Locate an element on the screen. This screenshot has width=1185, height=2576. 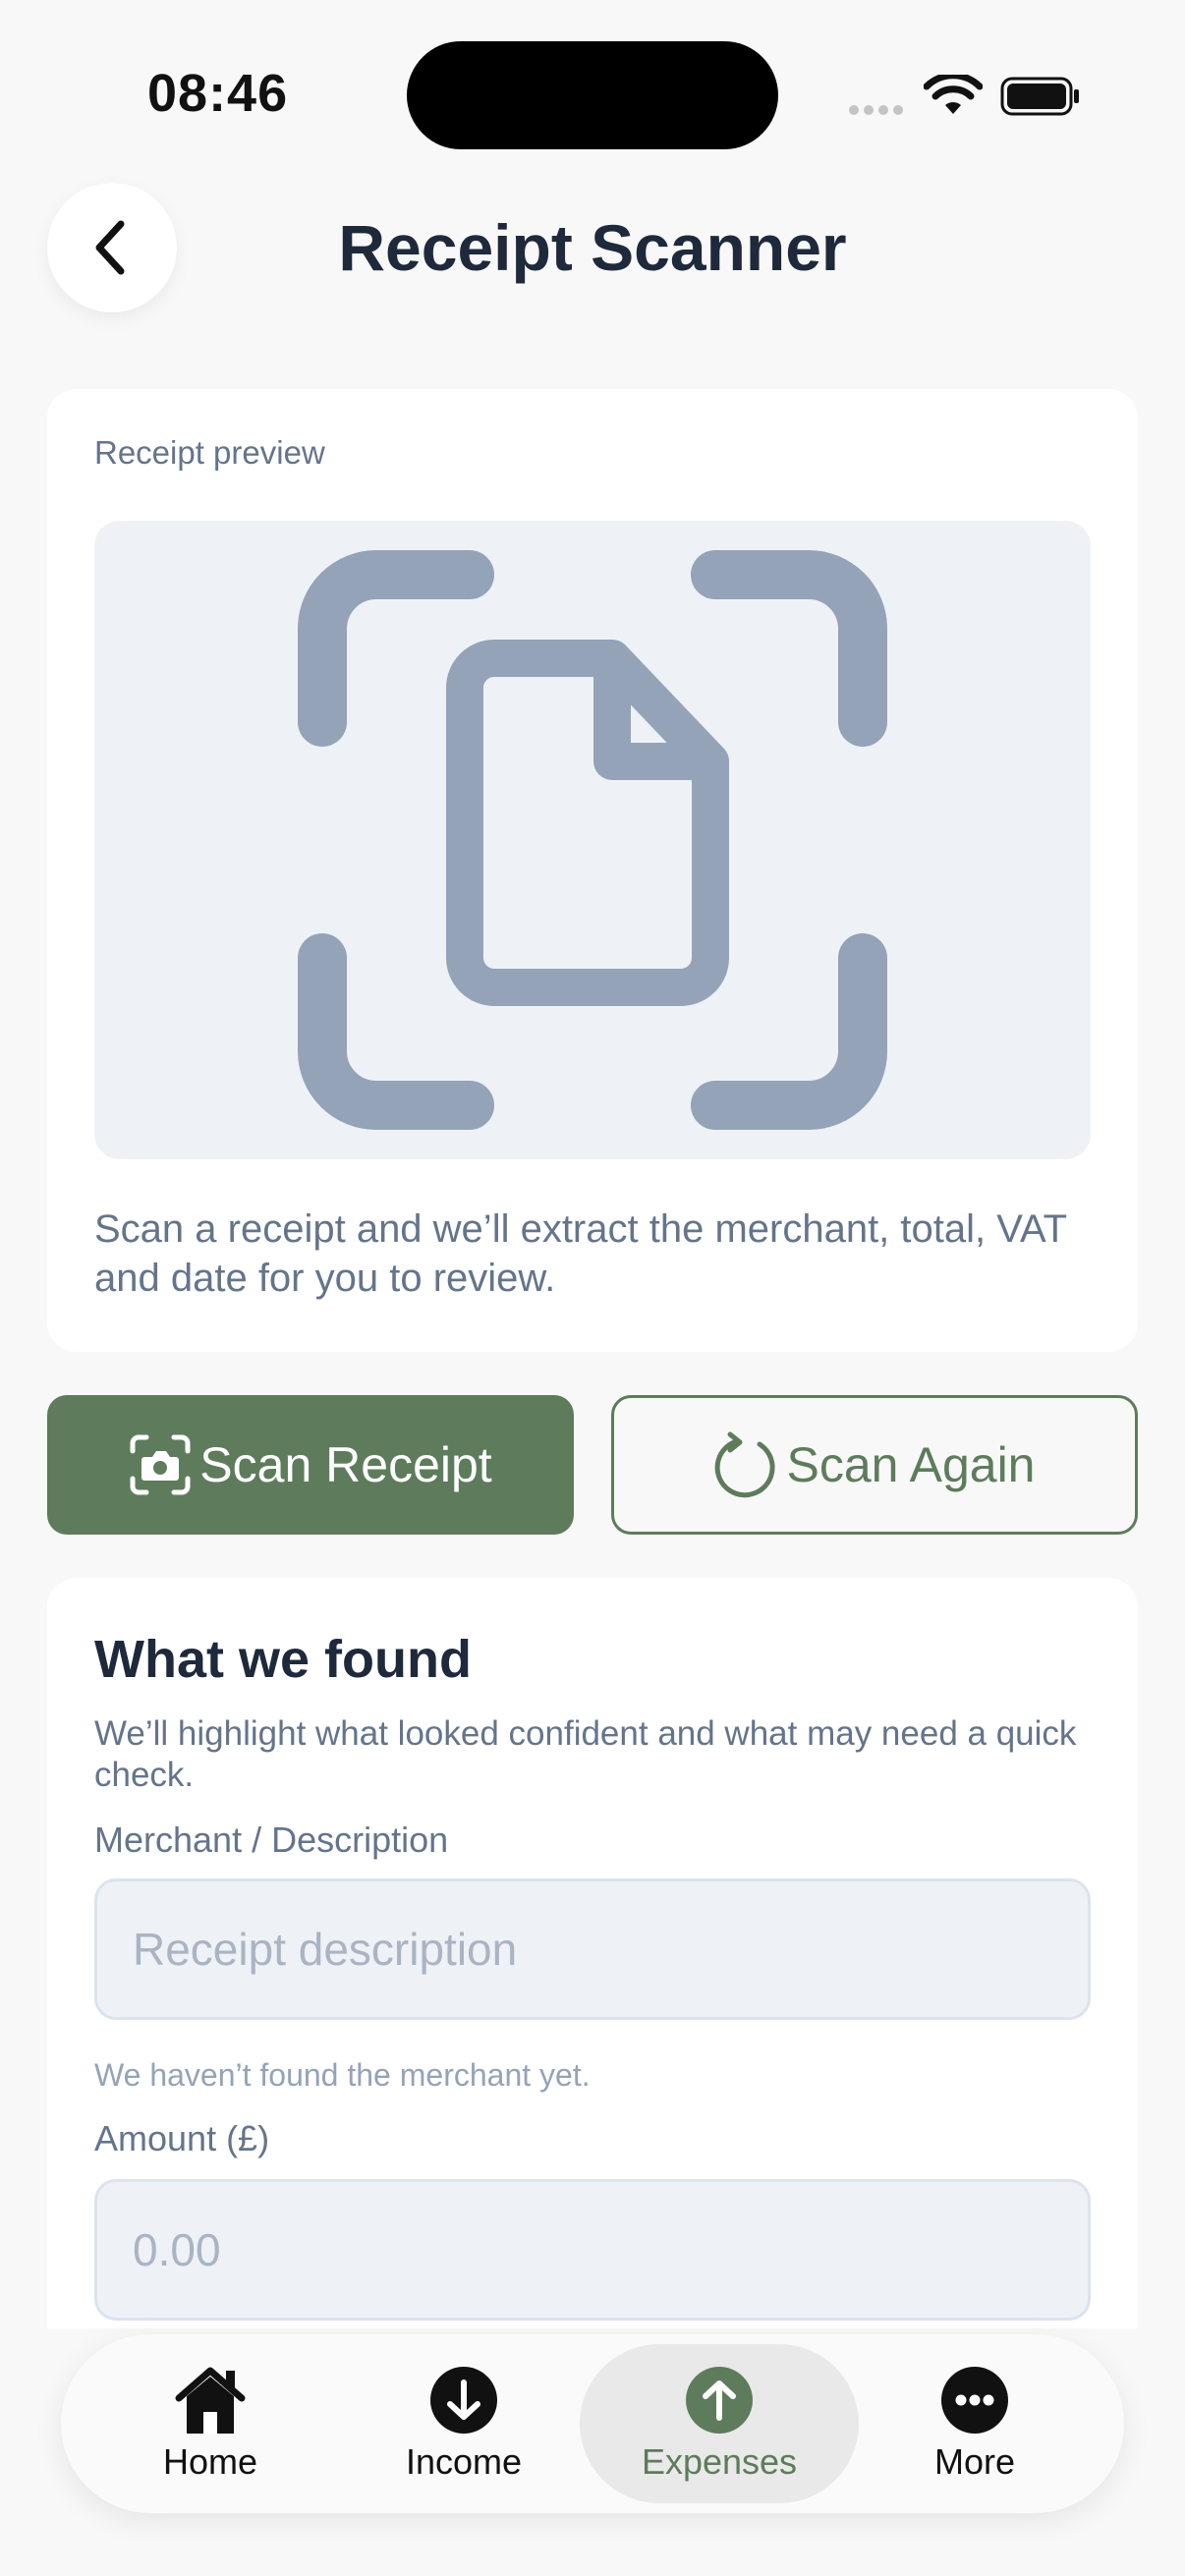
scan-document-icon is located at coordinates (592, 840).